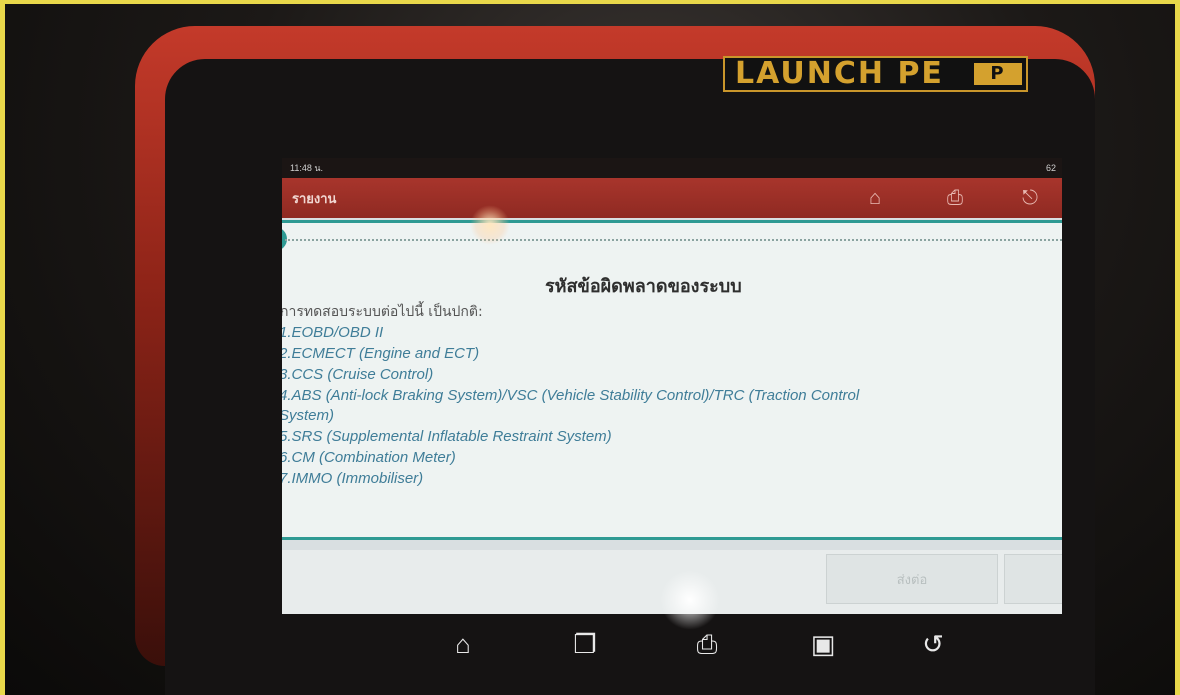  Describe the element at coordinates (1050, 168) in the screenshot. I see `status-battery: 62` at that location.